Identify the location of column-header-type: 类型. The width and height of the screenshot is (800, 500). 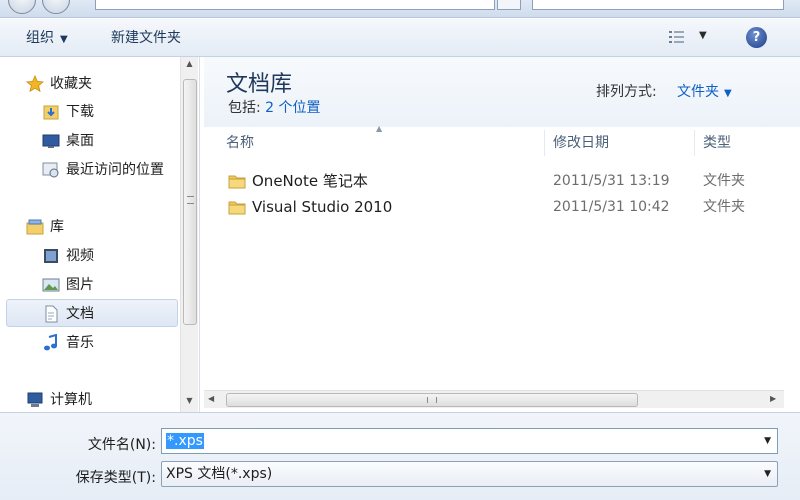
(739, 143).